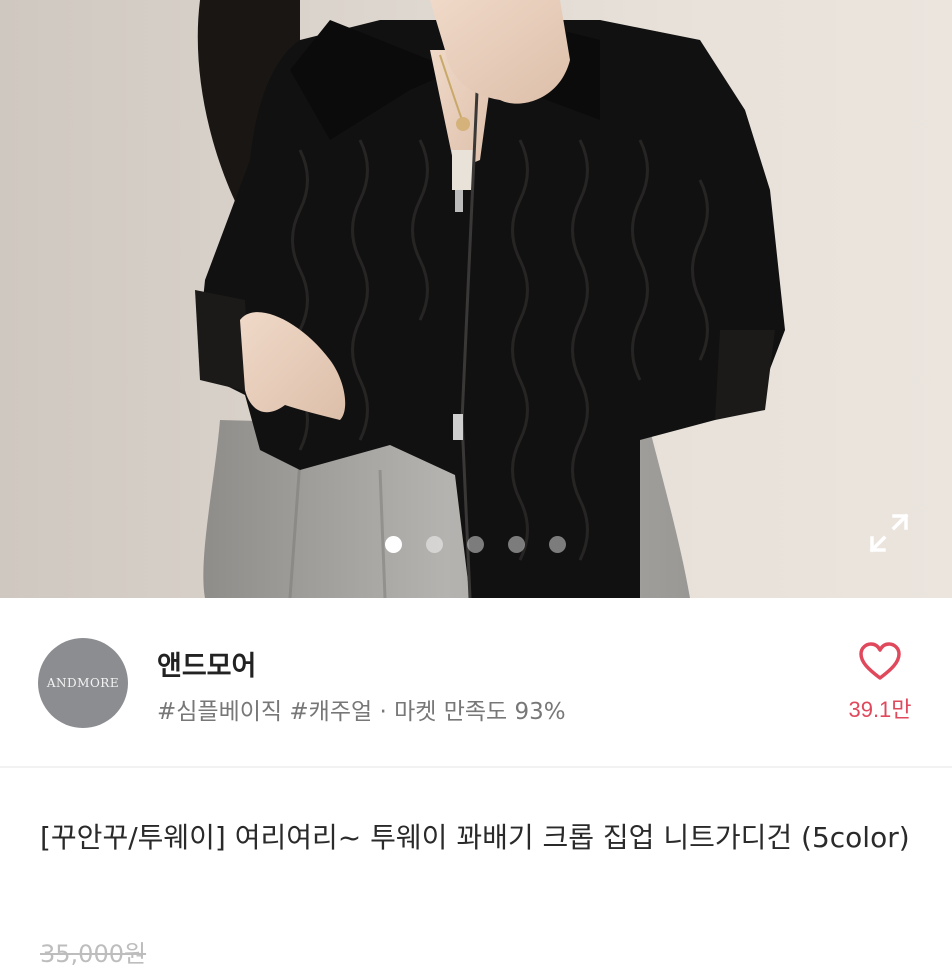  I want to click on expand-arrows-icon, so click(889, 533).